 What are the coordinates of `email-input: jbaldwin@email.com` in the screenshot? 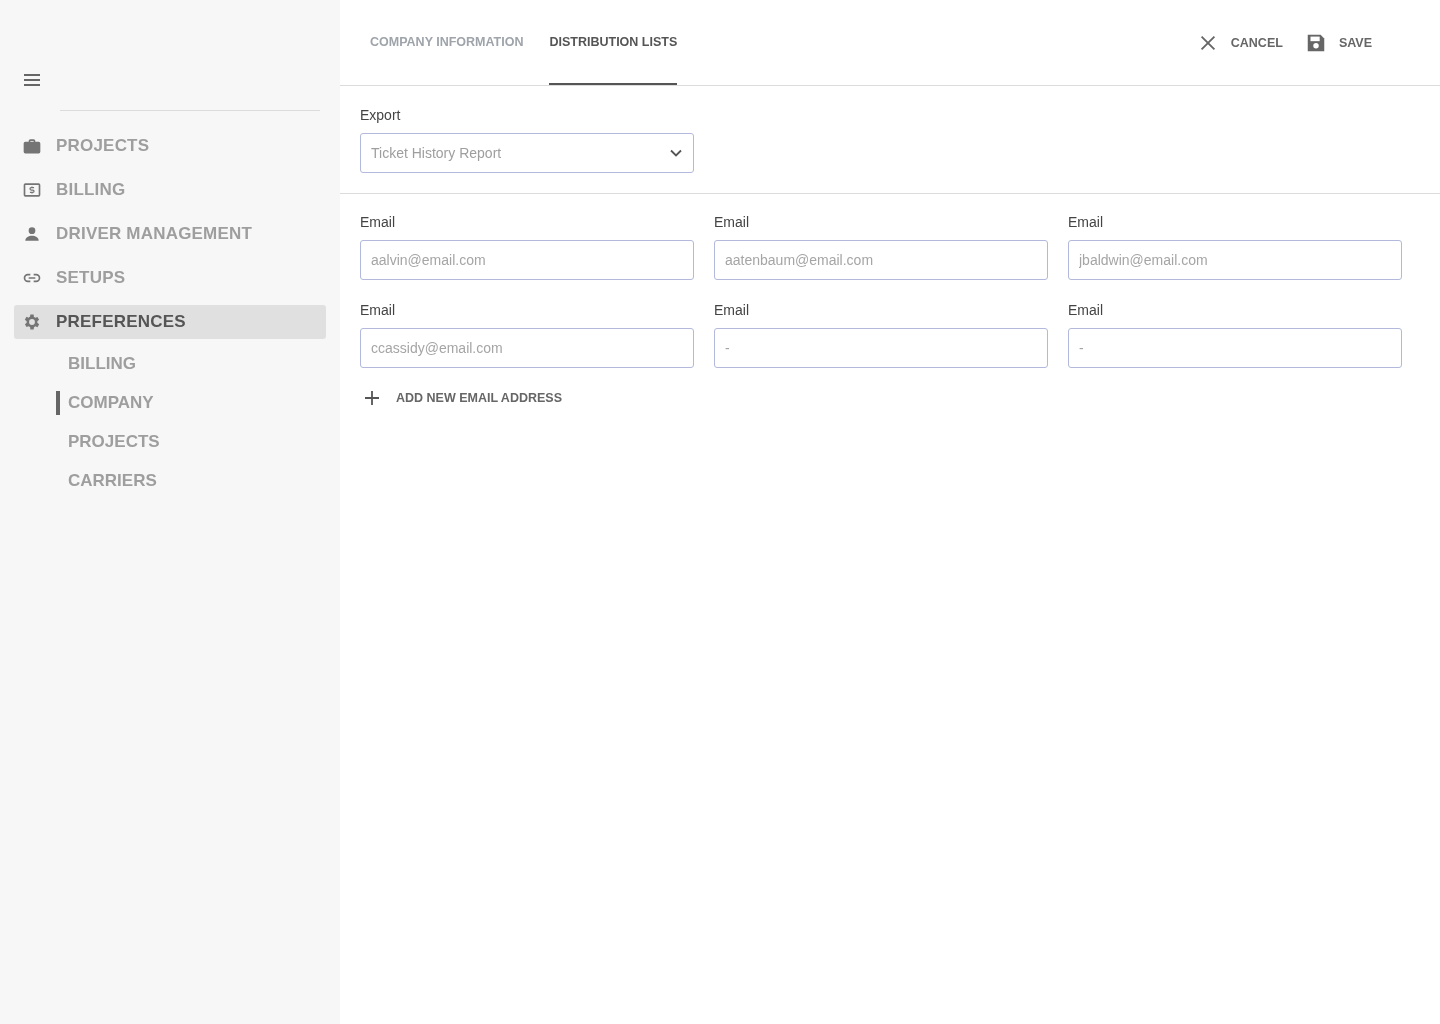 It's located at (1235, 260).